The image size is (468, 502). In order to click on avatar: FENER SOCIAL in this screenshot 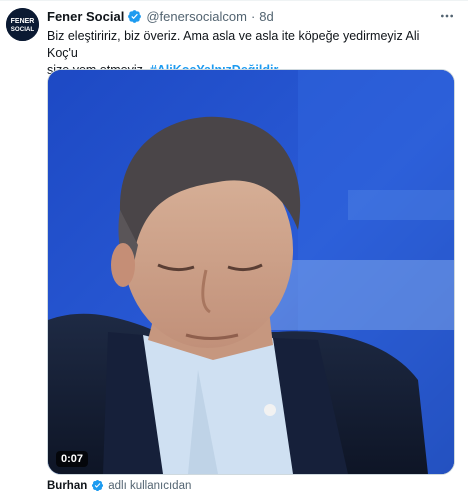, I will do `click(22, 24)`.